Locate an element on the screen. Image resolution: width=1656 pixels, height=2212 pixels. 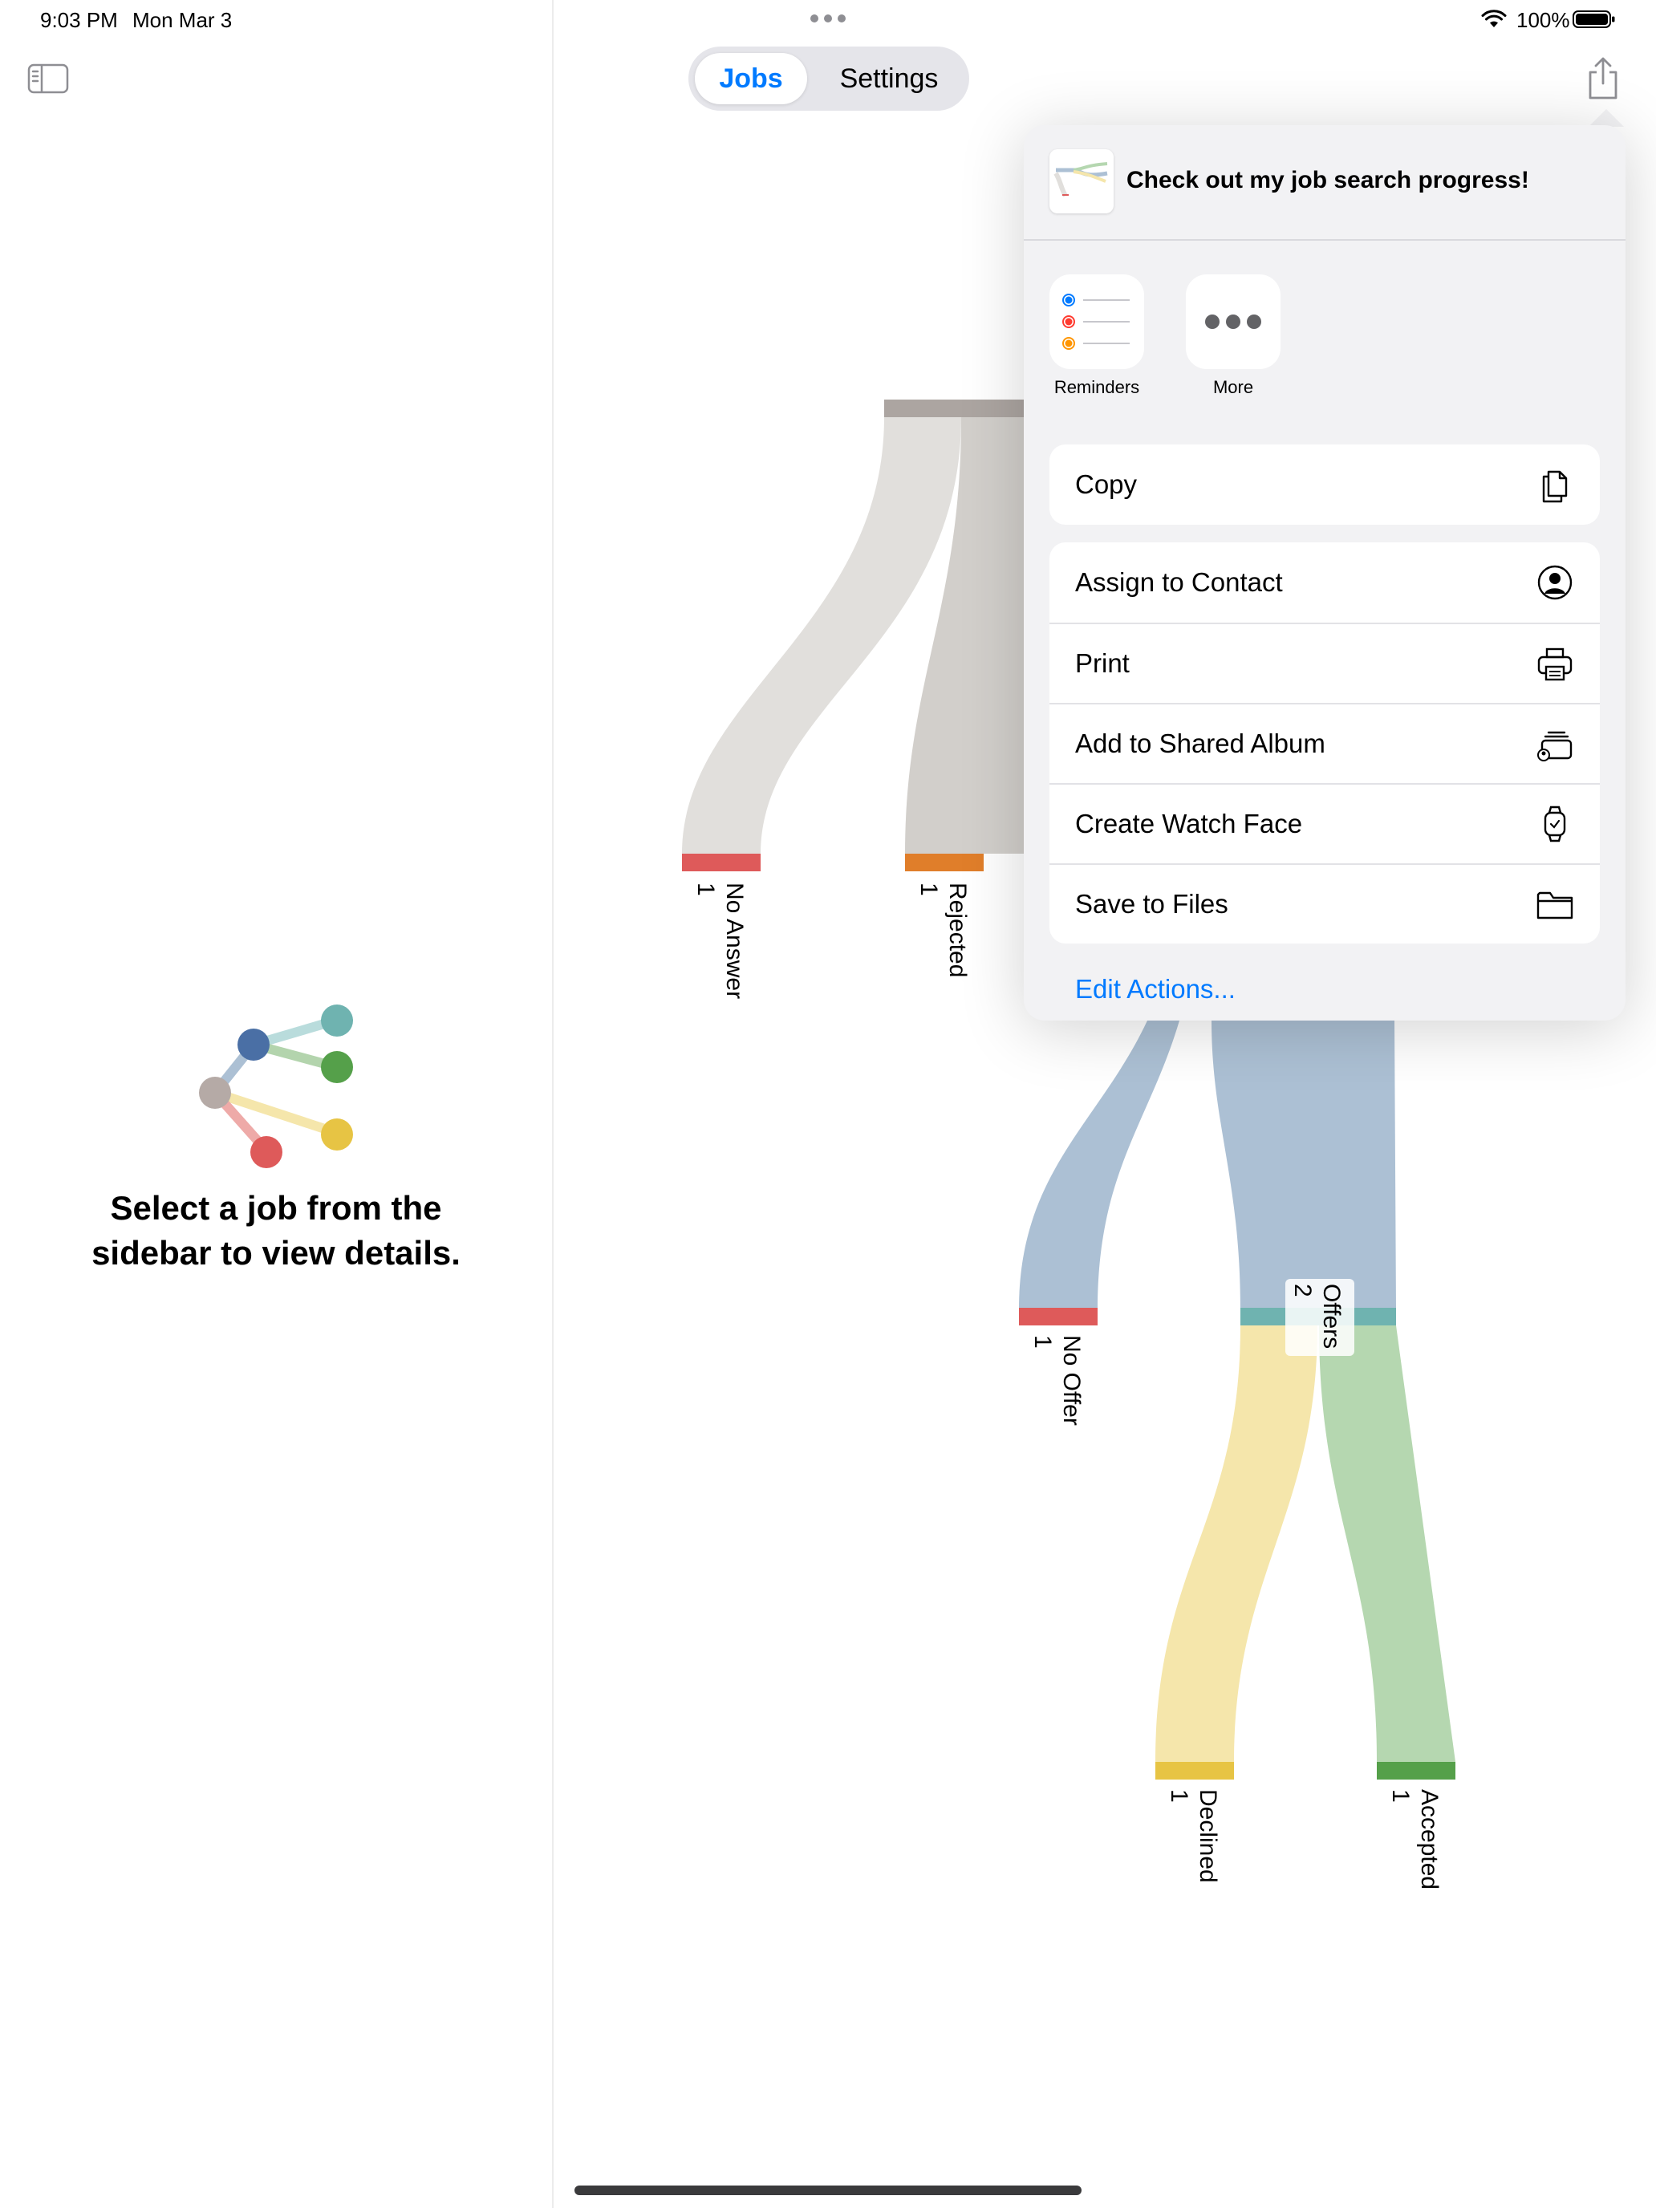
more-app-button is located at coordinates (1233, 321).